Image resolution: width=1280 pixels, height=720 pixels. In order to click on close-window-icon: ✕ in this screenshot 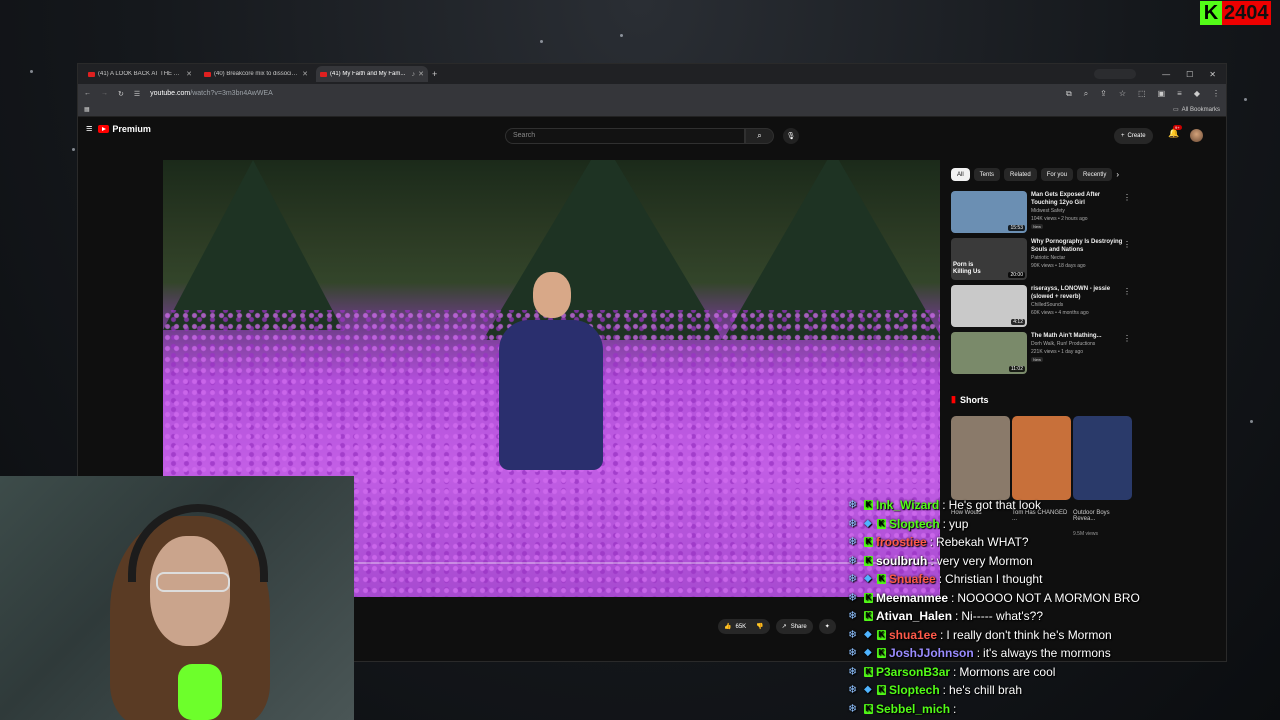, I will do `click(1212, 74)`.